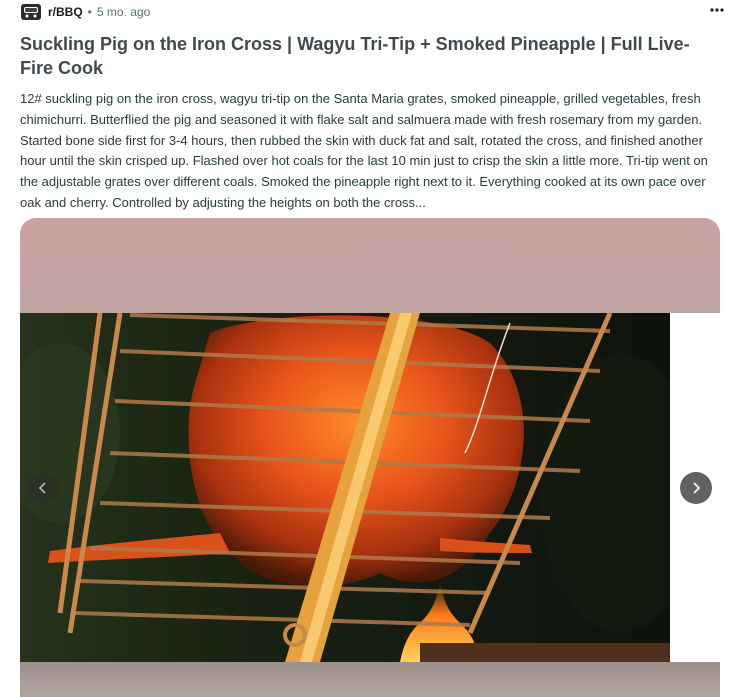 The image size is (741, 697). I want to click on post-age: 5 mo. ago, so click(123, 12).